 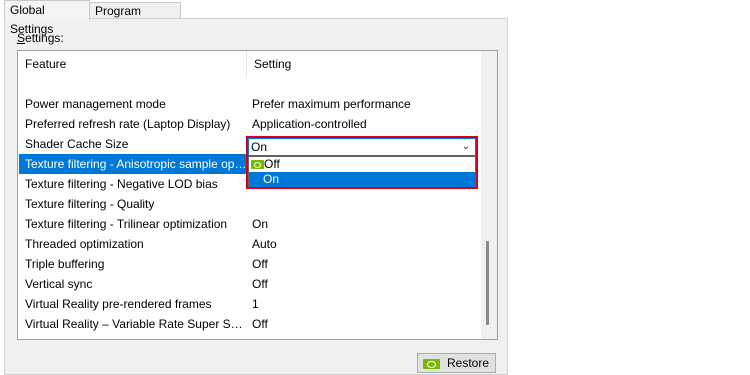 I want to click on feature-cell: Texture filtering - Quality, so click(x=90, y=204).